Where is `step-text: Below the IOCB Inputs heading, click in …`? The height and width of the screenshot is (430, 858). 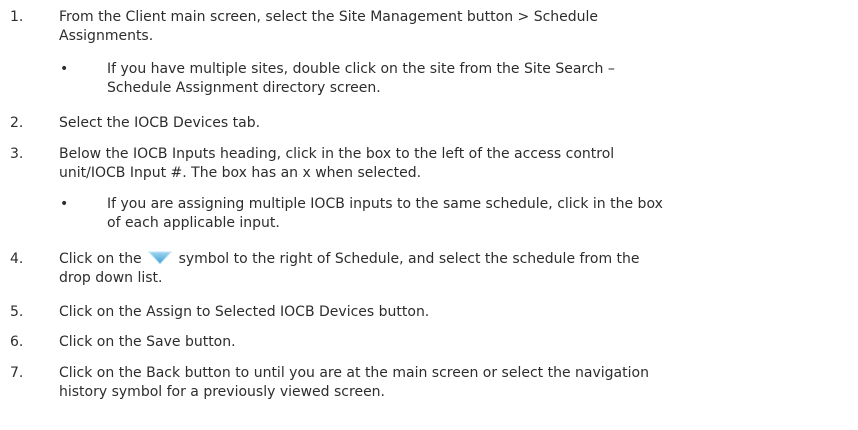
step-text: Below the IOCB Inputs heading, click in … is located at coordinates (337, 154).